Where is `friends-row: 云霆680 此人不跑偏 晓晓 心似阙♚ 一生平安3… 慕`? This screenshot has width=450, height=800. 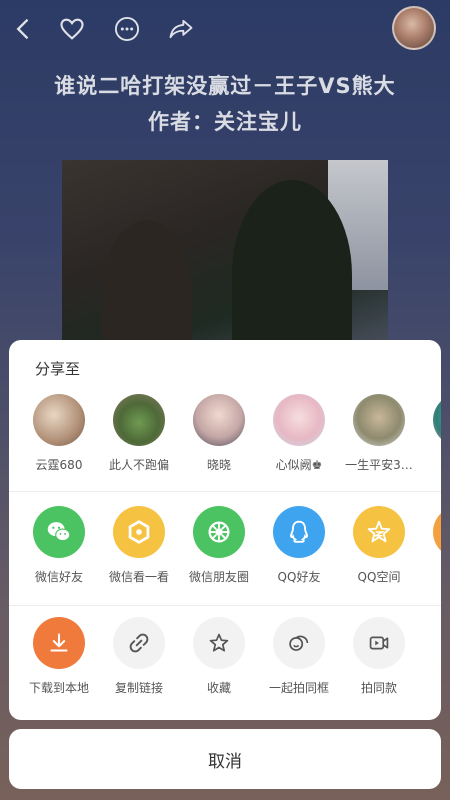
friends-row: 云霆680 此人不跑偏 晓晓 心似阙♚ 一生平安3… 慕 is located at coordinates (225, 443).